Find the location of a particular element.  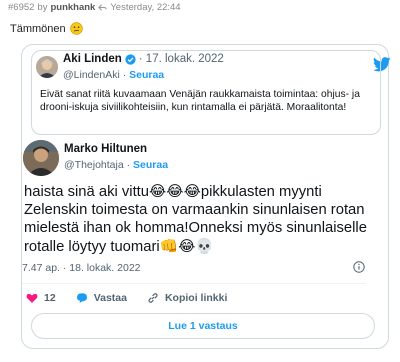

by-label: by is located at coordinates (42, 7).